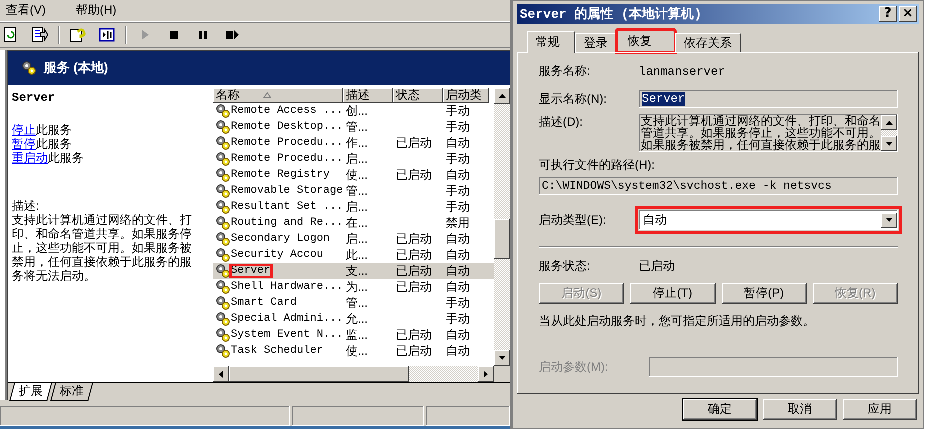 Image resolution: width=926 pixels, height=429 pixels. I want to click on view-tab: 扩展, so click(31, 392).